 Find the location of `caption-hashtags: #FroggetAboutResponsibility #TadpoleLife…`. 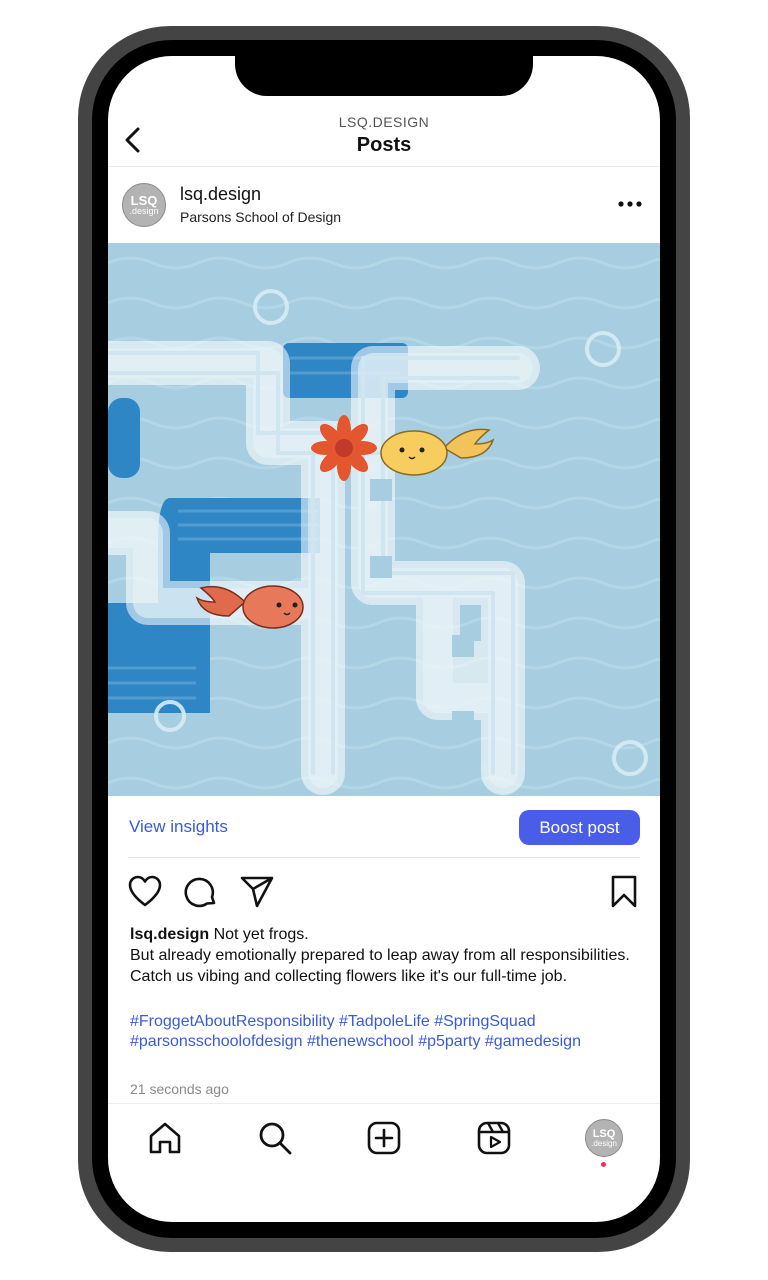

caption-hashtags: #FroggetAboutResponsibility #TadpoleLife… is located at coordinates (385, 1032).